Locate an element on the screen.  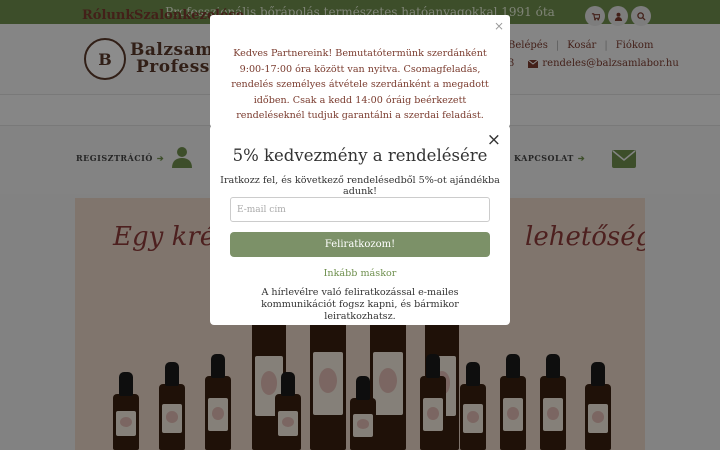
dismiss-later-link: Inkább máskor is located at coordinates (360, 273).